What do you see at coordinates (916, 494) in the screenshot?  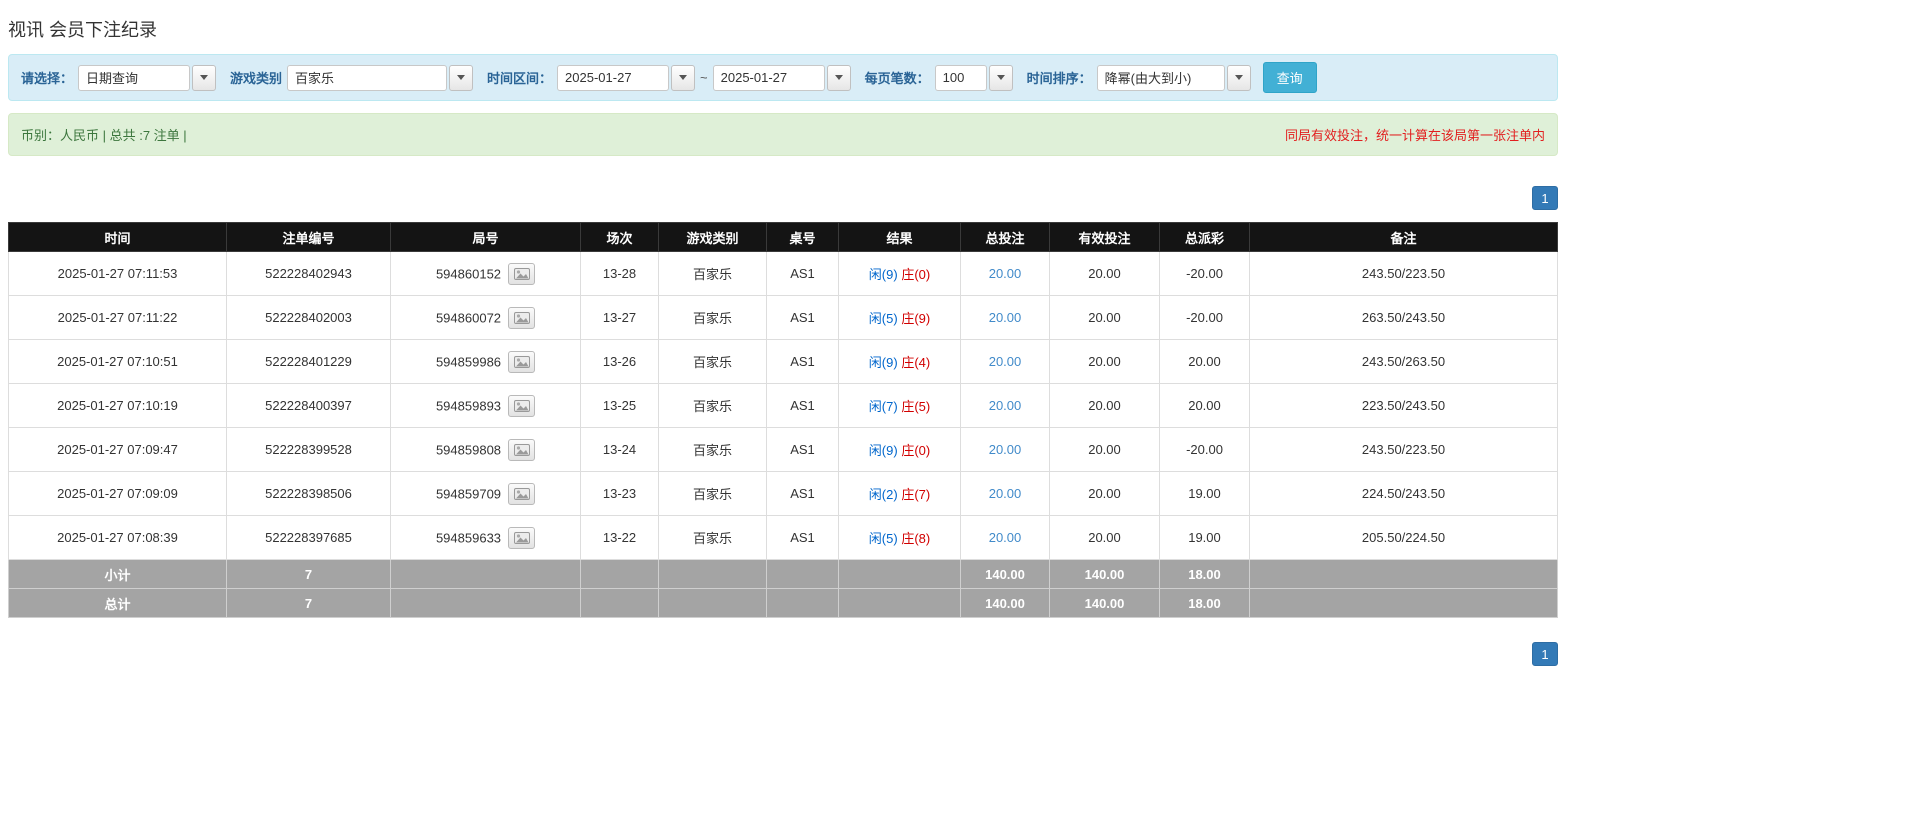 I see `result-banker: 庄(7)` at bounding box center [916, 494].